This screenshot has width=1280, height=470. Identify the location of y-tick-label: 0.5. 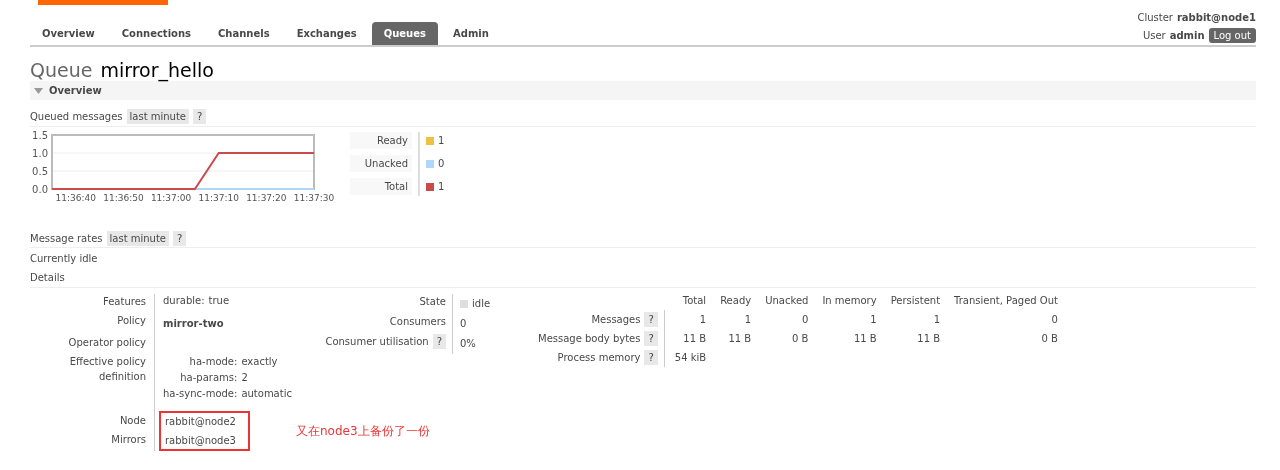
(40, 171).